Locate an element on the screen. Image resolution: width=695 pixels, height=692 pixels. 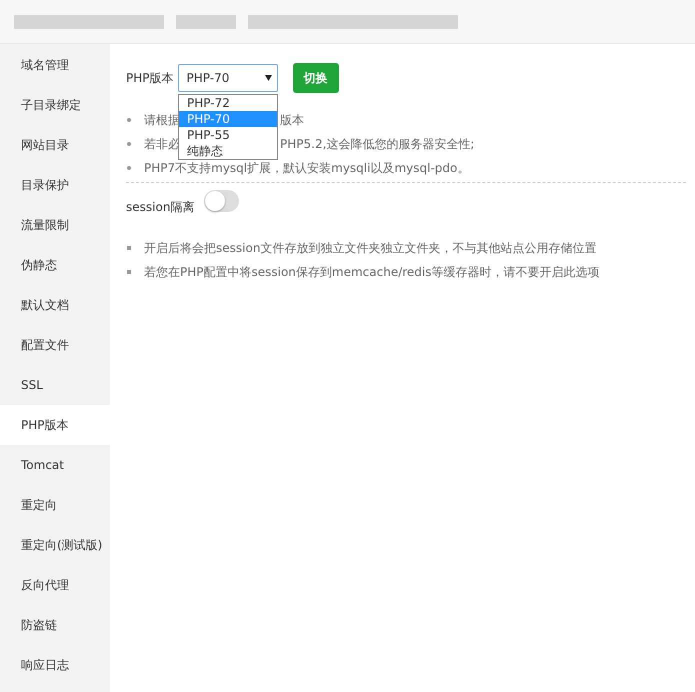
sidebar-item: 网站目录 is located at coordinates (55, 145).